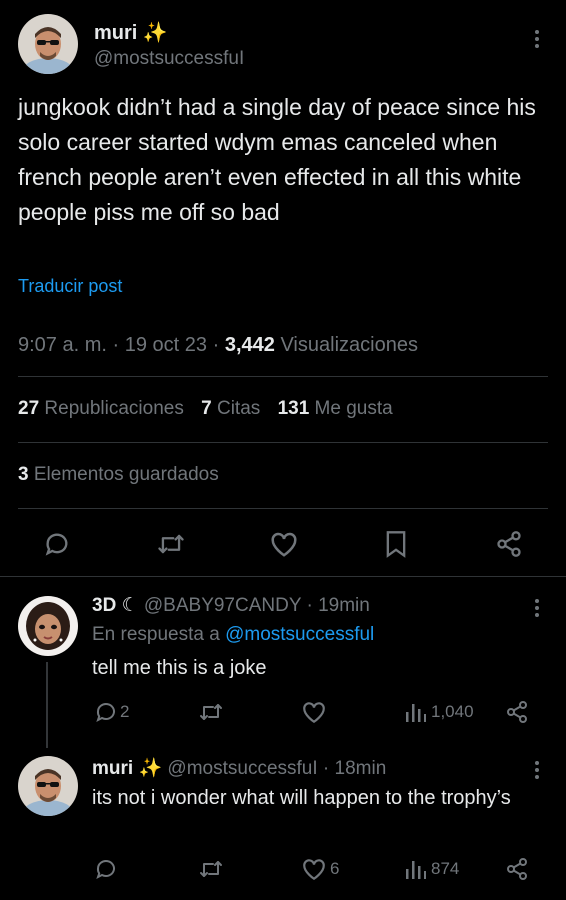  I want to click on more-options-icon, so click(537, 39).